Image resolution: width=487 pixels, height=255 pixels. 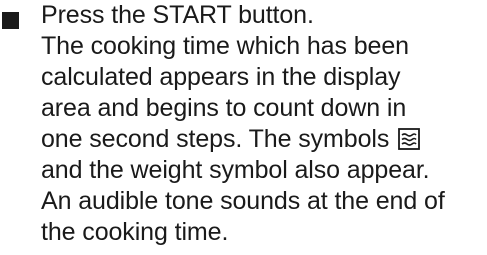 I want to click on instruction-line-with-icon: one second steps. The symbols, so click(x=264, y=139).